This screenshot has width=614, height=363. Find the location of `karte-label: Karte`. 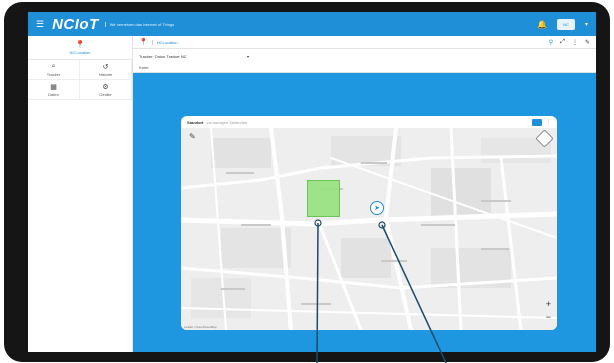

karte-label: Karte is located at coordinates (144, 67).